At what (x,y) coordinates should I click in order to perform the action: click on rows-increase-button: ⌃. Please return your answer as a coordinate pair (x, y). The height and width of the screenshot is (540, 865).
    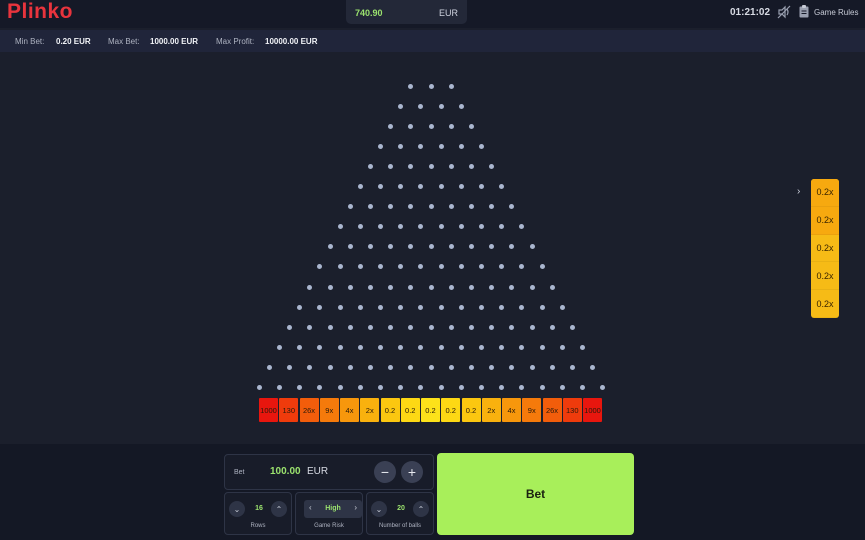
    Looking at the image, I should click on (279, 509).